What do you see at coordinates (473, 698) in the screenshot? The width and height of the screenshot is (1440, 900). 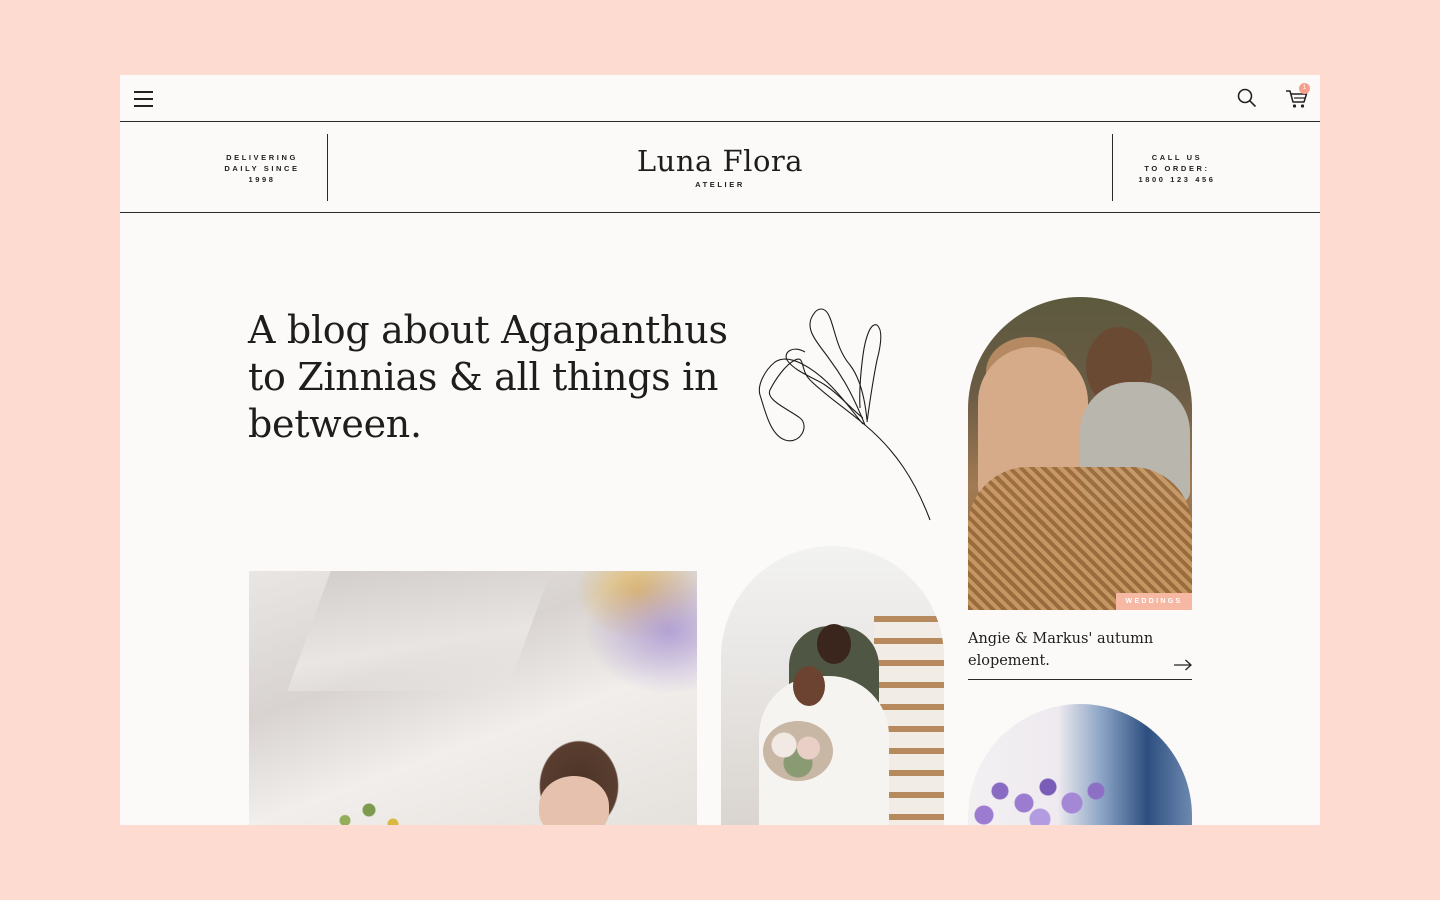 I see `post-photo-woman-flowers` at bounding box center [473, 698].